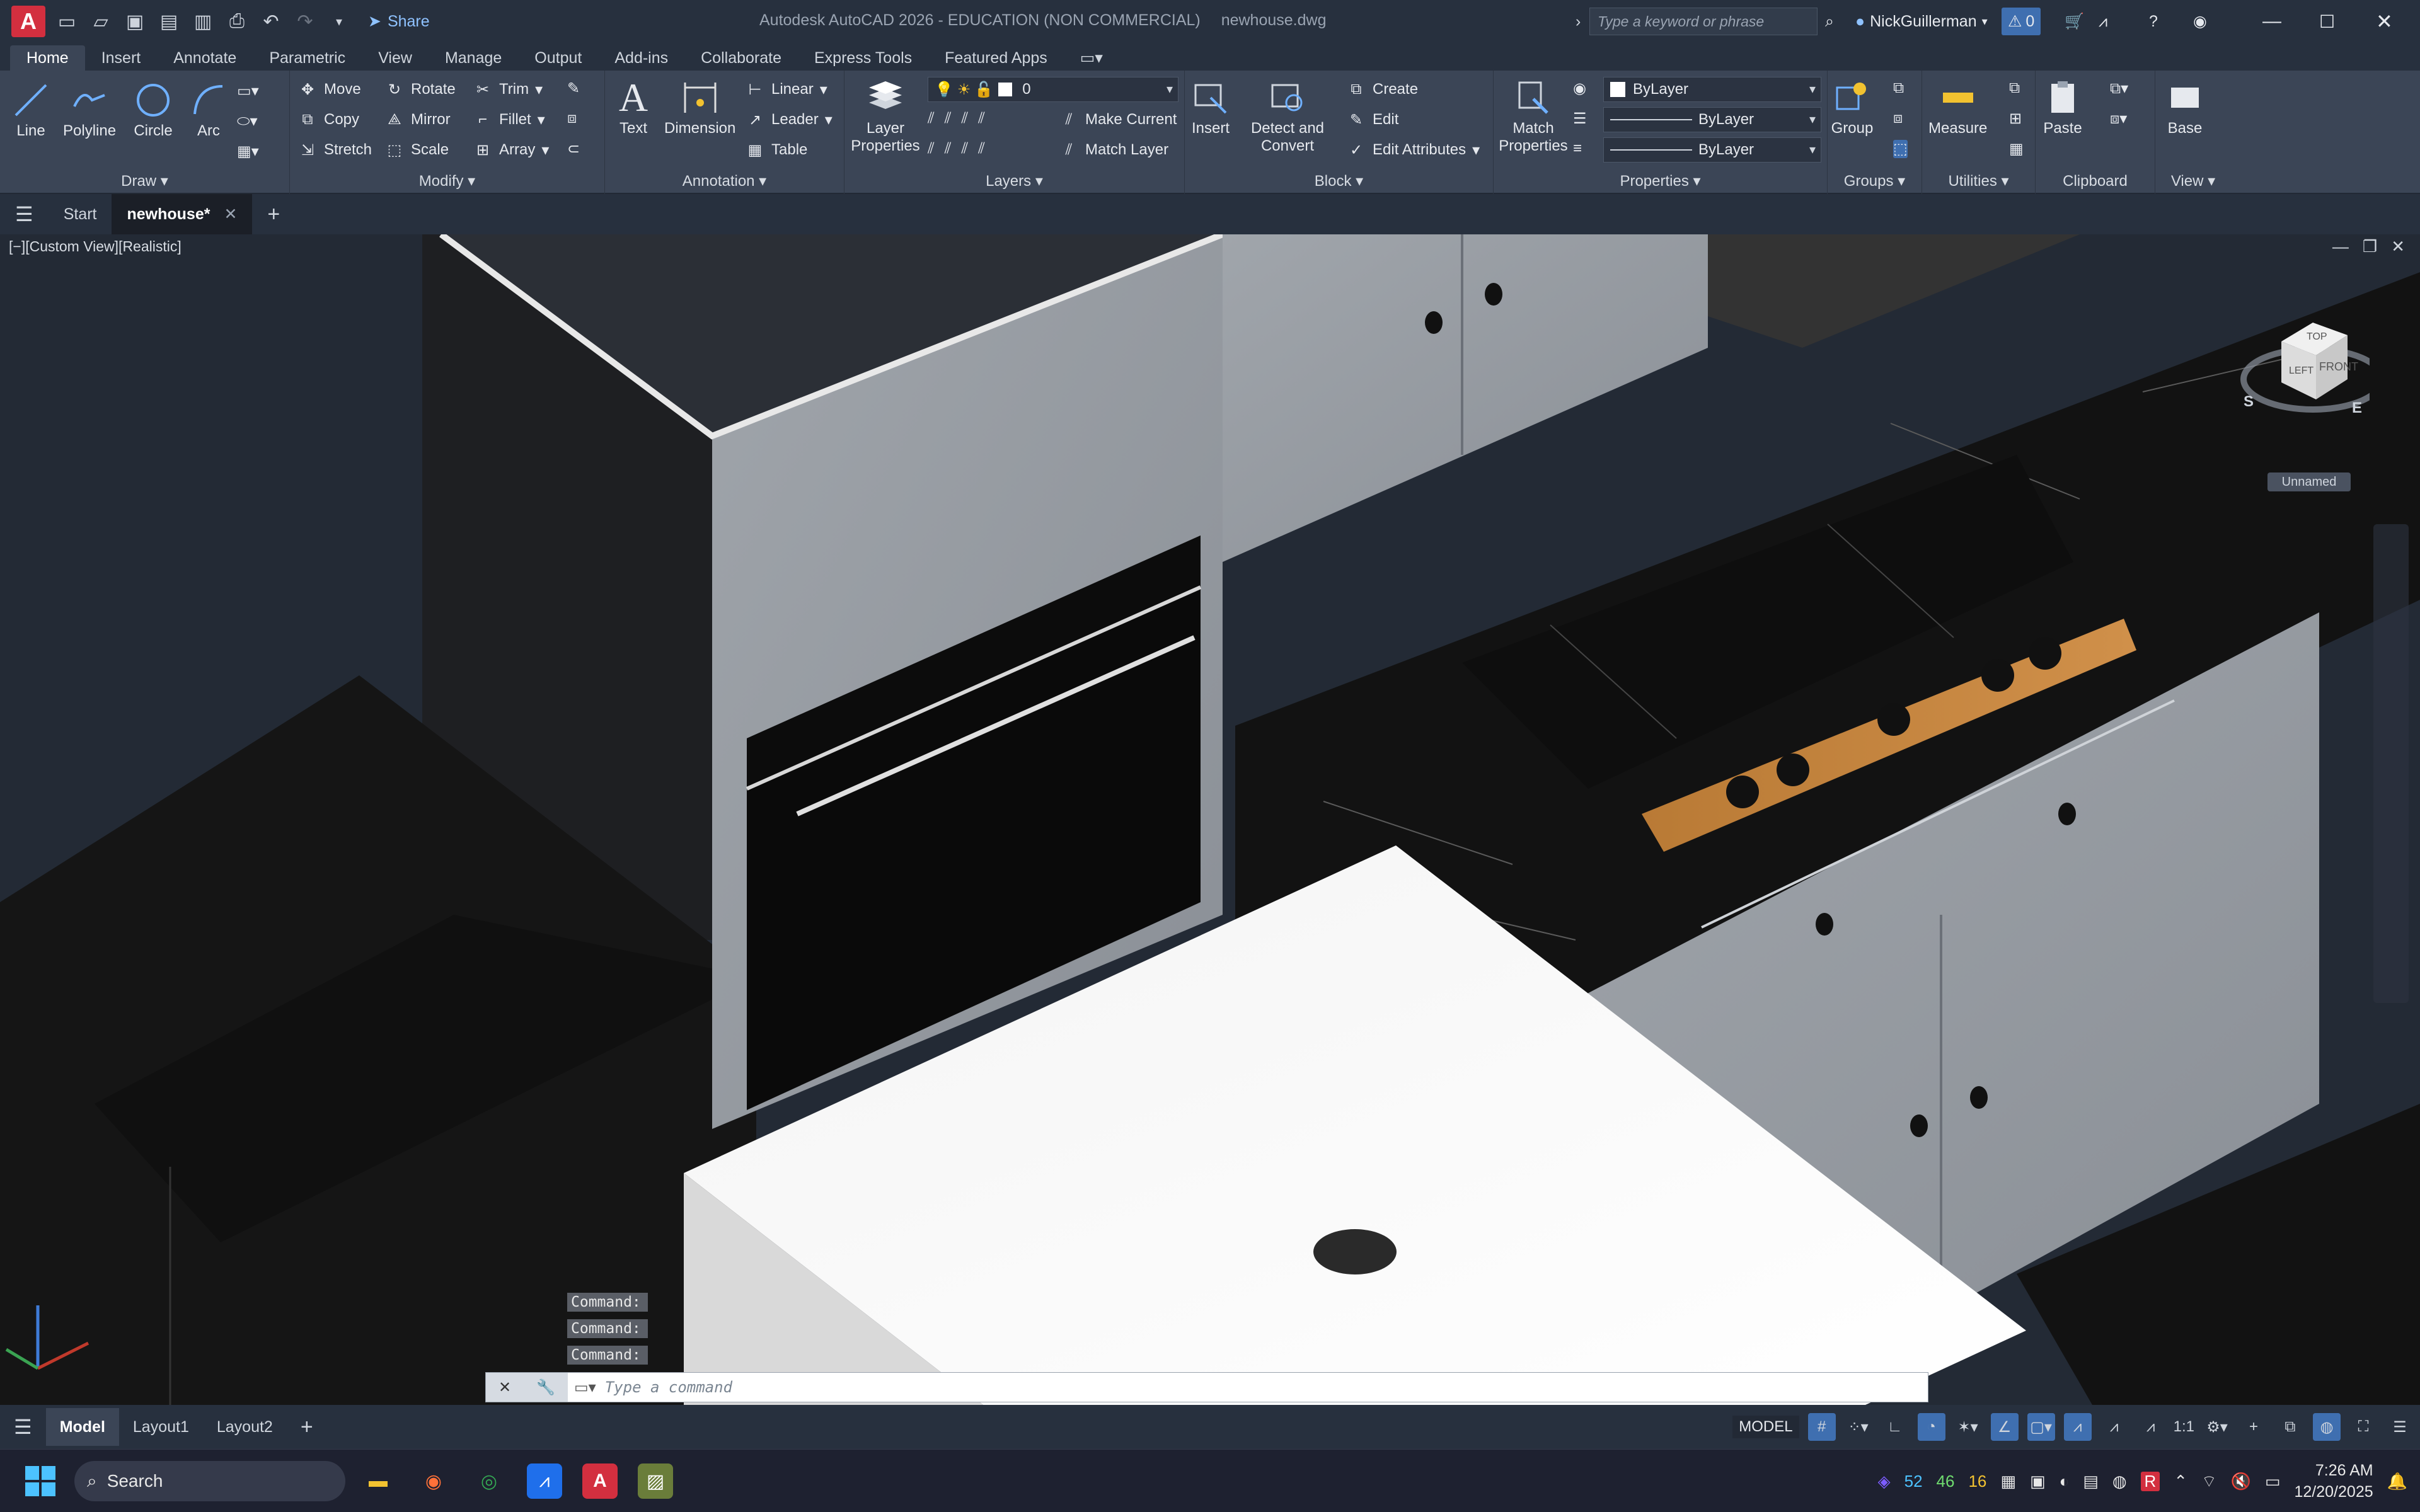  I want to click on insert-block-button: Insert, so click(1211, 106).